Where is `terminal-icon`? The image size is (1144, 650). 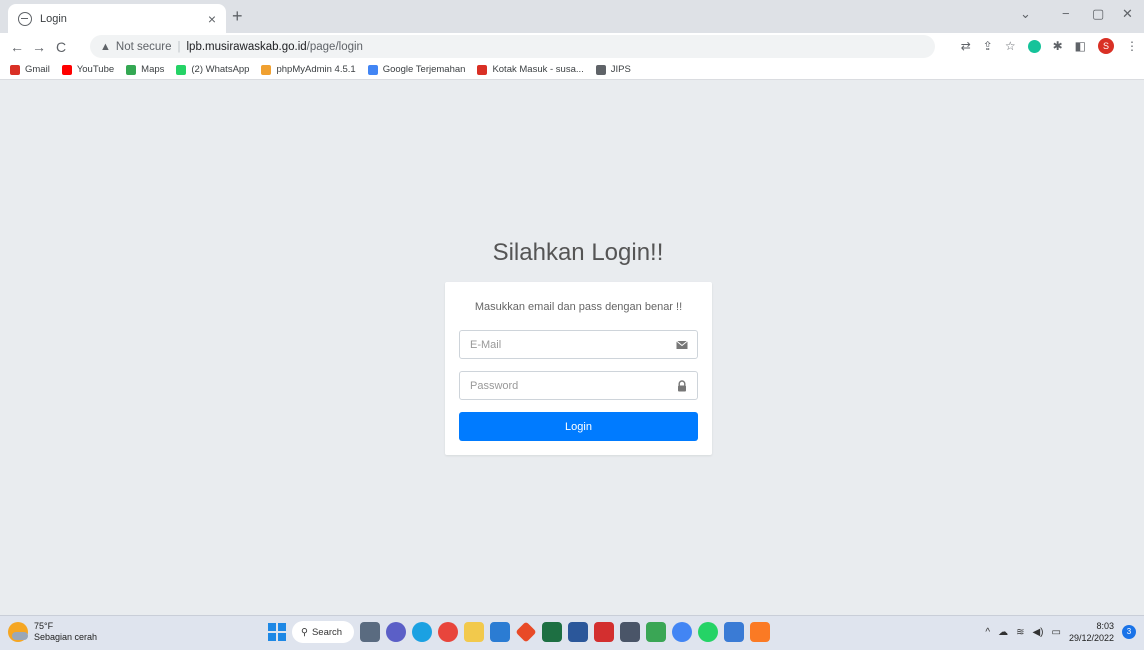
terminal-icon is located at coordinates (630, 632).